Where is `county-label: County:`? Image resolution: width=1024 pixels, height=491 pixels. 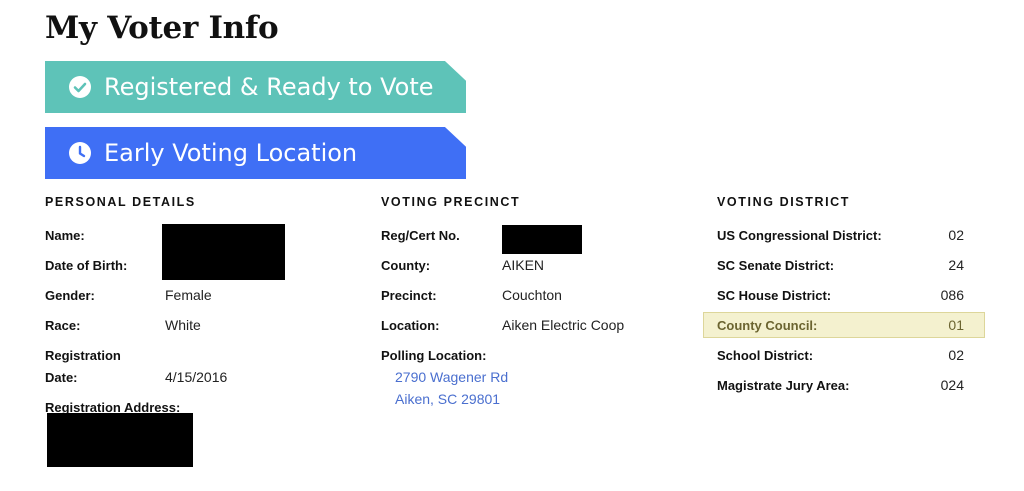
county-label: County: is located at coordinates (406, 265).